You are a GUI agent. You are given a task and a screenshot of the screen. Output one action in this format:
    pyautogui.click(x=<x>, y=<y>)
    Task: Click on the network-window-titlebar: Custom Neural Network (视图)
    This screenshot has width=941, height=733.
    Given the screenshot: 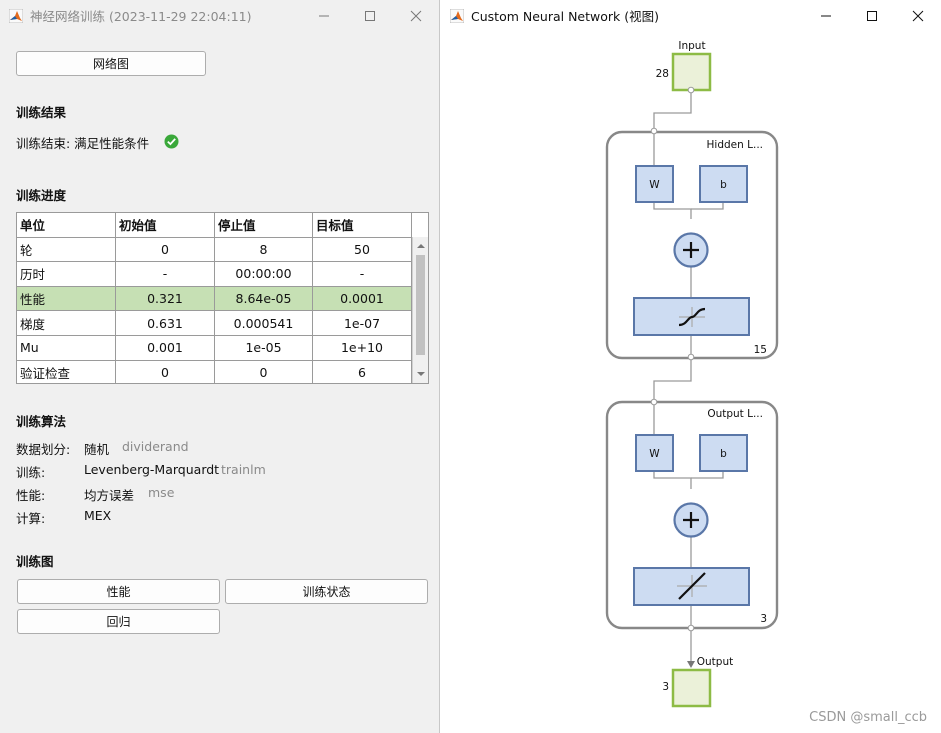 What is the action you would take?
    pyautogui.click(x=691, y=15)
    